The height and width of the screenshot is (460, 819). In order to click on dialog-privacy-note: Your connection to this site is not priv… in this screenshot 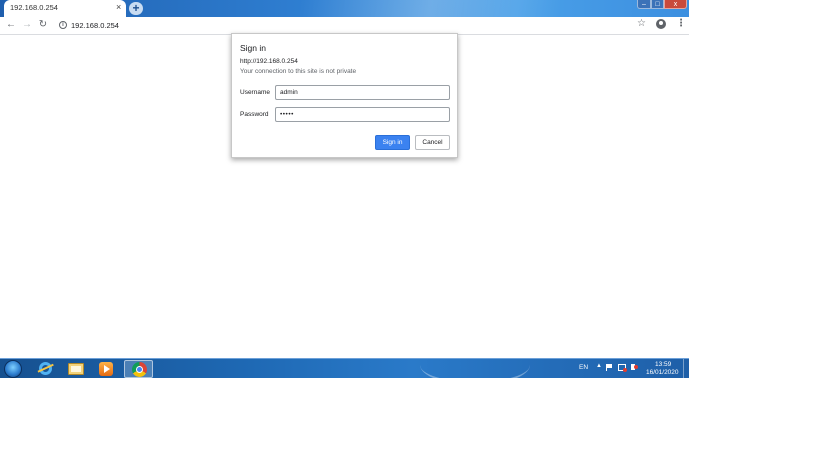, I will do `click(298, 71)`.